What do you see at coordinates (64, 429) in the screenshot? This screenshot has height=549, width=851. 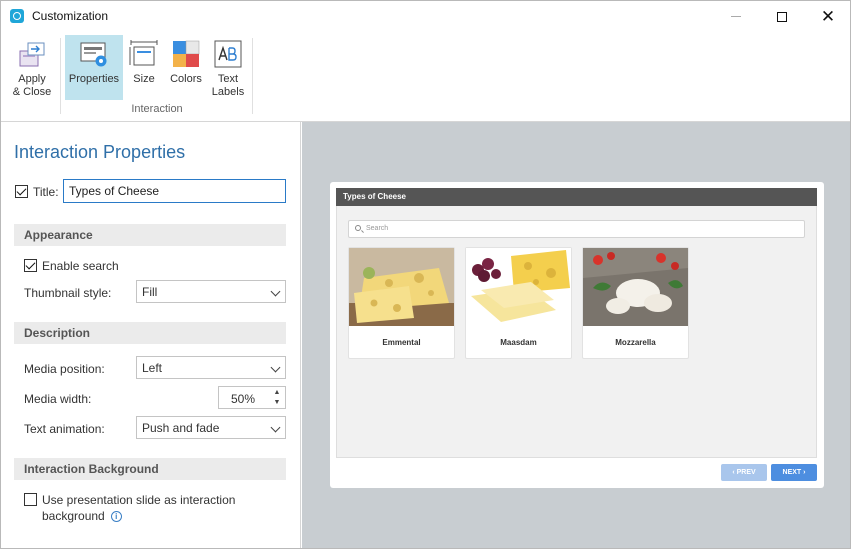 I see `text-animation-label: Text animation:` at bounding box center [64, 429].